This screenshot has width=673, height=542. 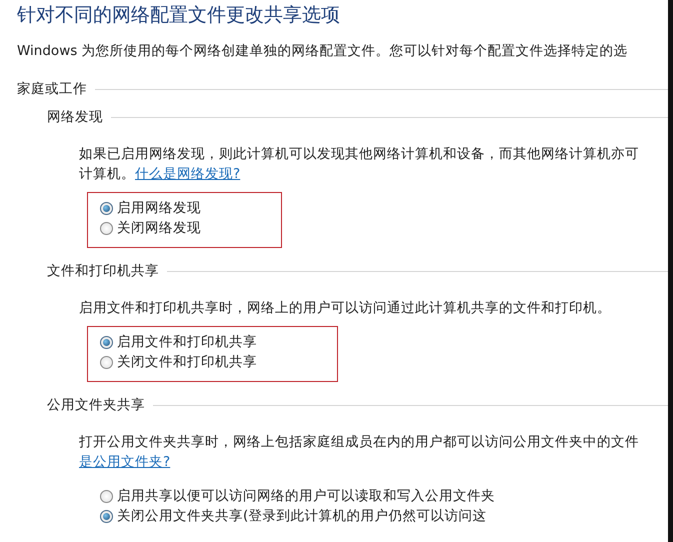 I want to click on section-heading: 网络发现, so click(x=75, y=117).